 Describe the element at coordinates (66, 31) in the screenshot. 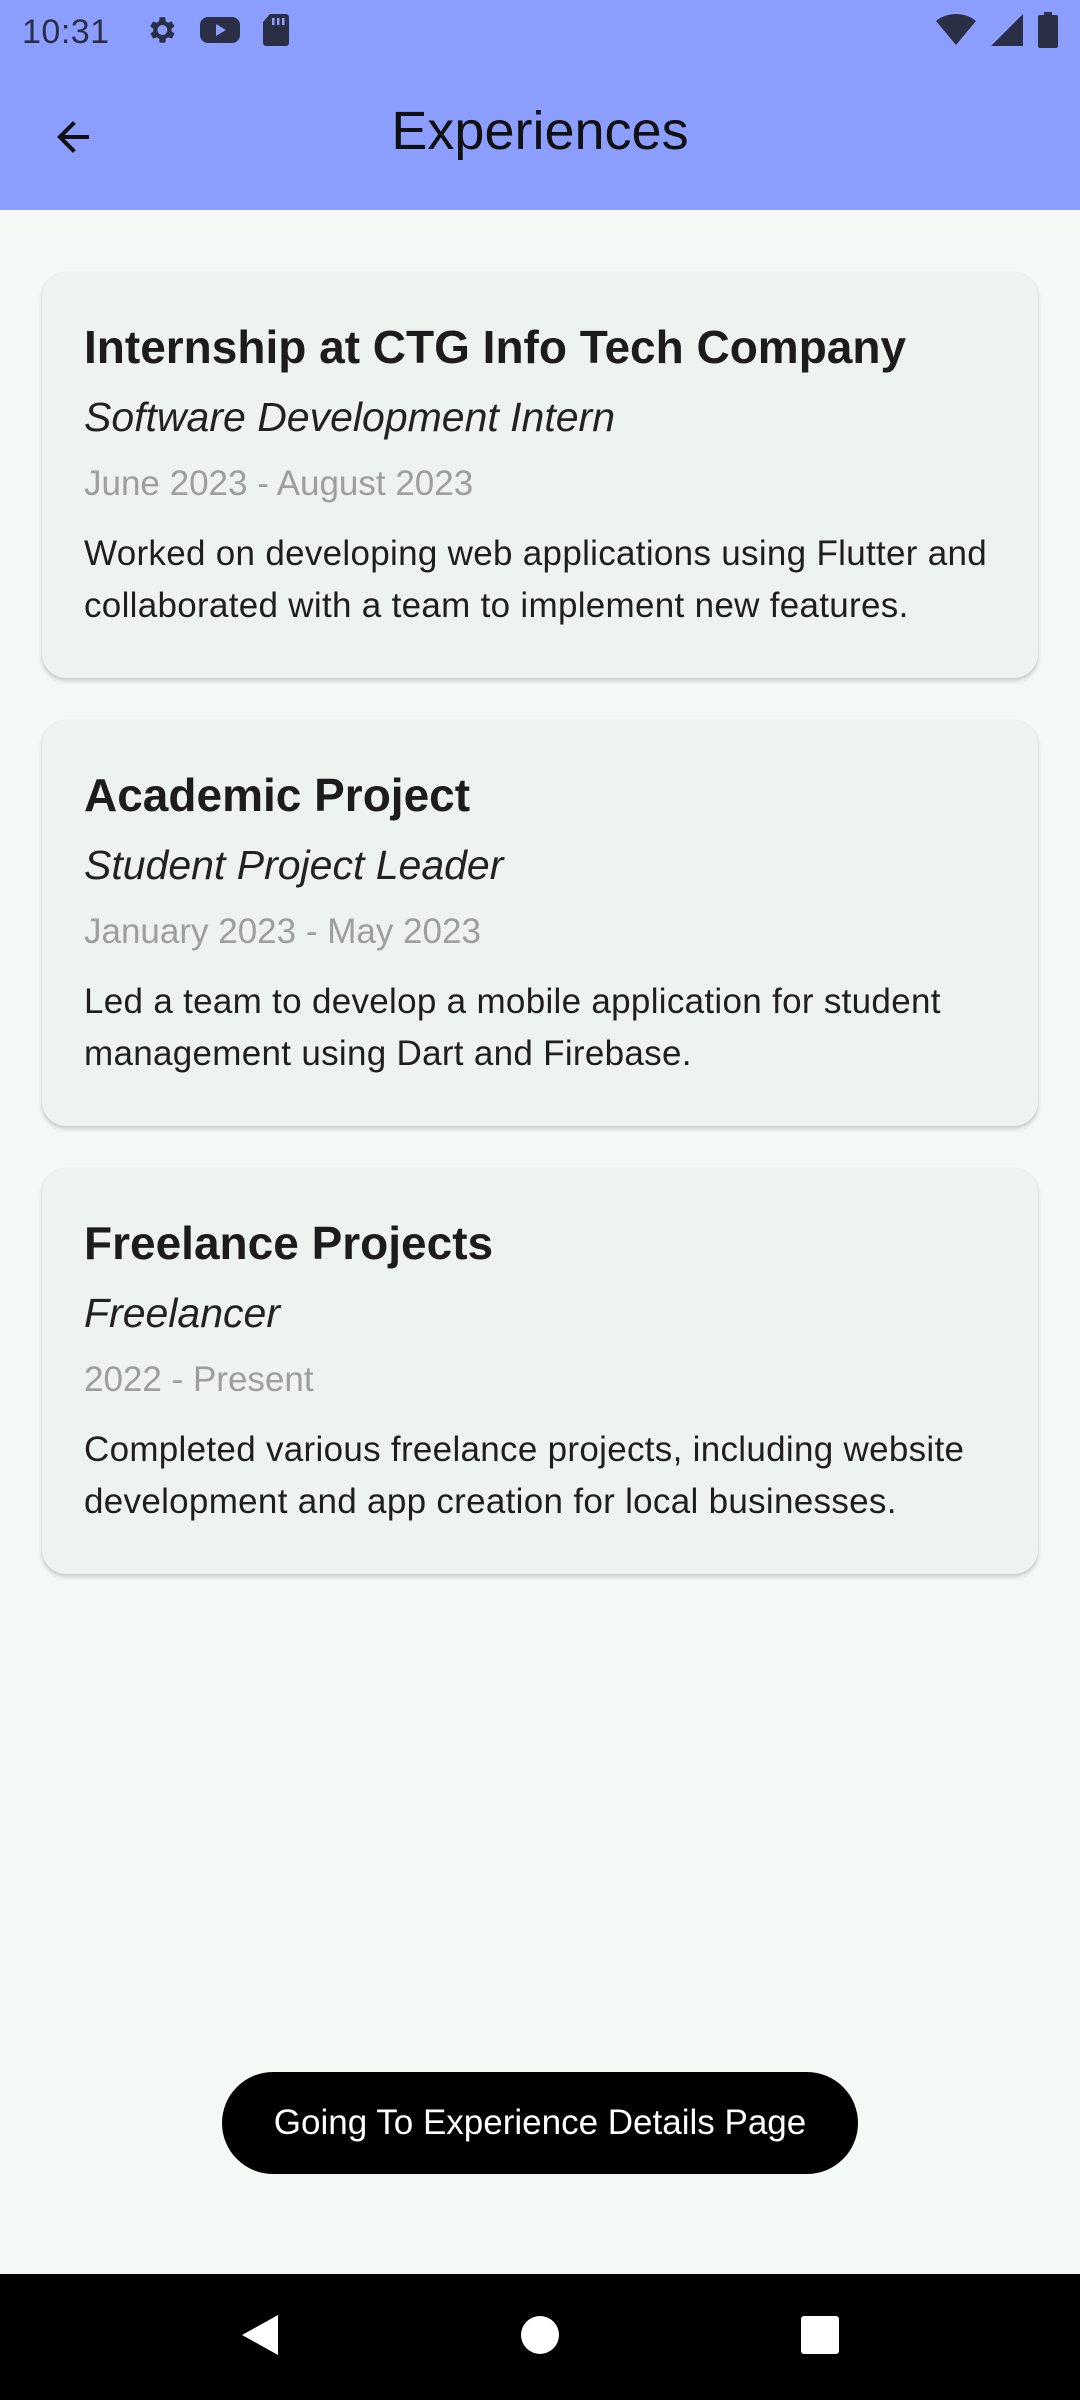

I see `status-time: 10:31` at that location.